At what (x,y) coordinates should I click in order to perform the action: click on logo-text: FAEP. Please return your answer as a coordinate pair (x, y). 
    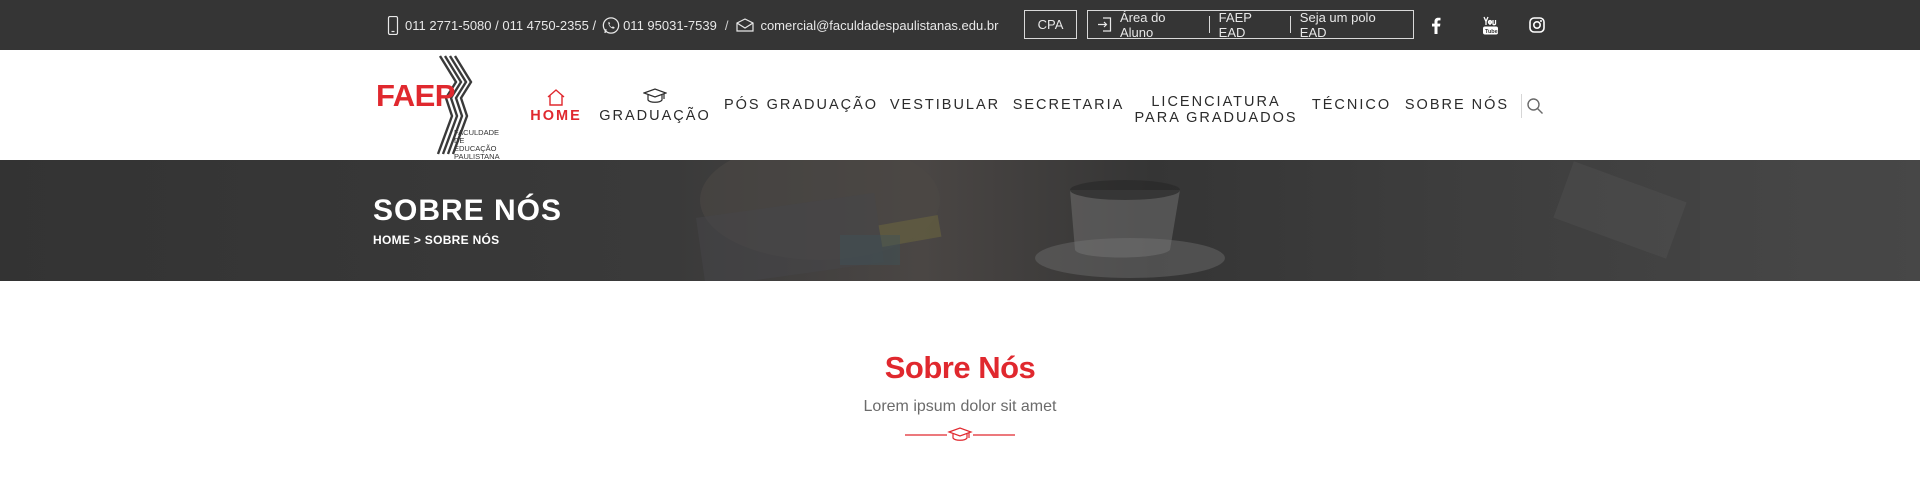
    Looking at the image, I should click on (415, 95).